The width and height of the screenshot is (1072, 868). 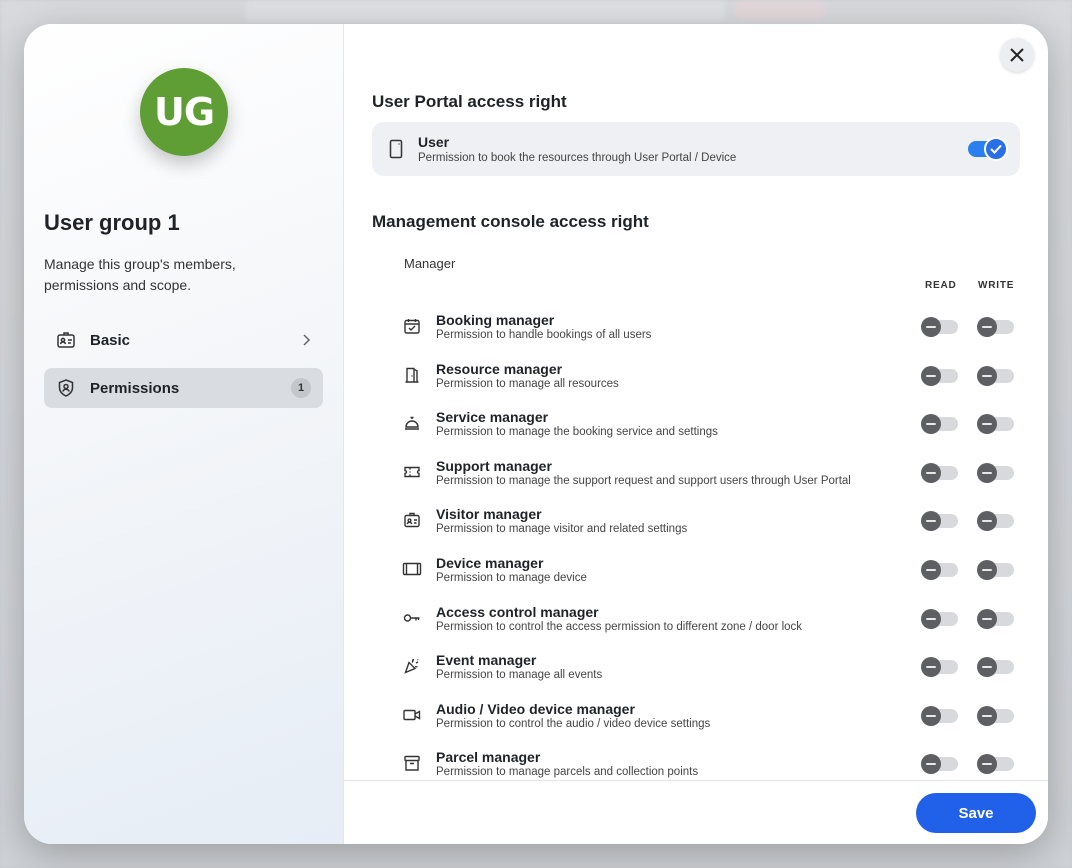 I want to click on group-avatar: UG, so click(x=184, y=112).